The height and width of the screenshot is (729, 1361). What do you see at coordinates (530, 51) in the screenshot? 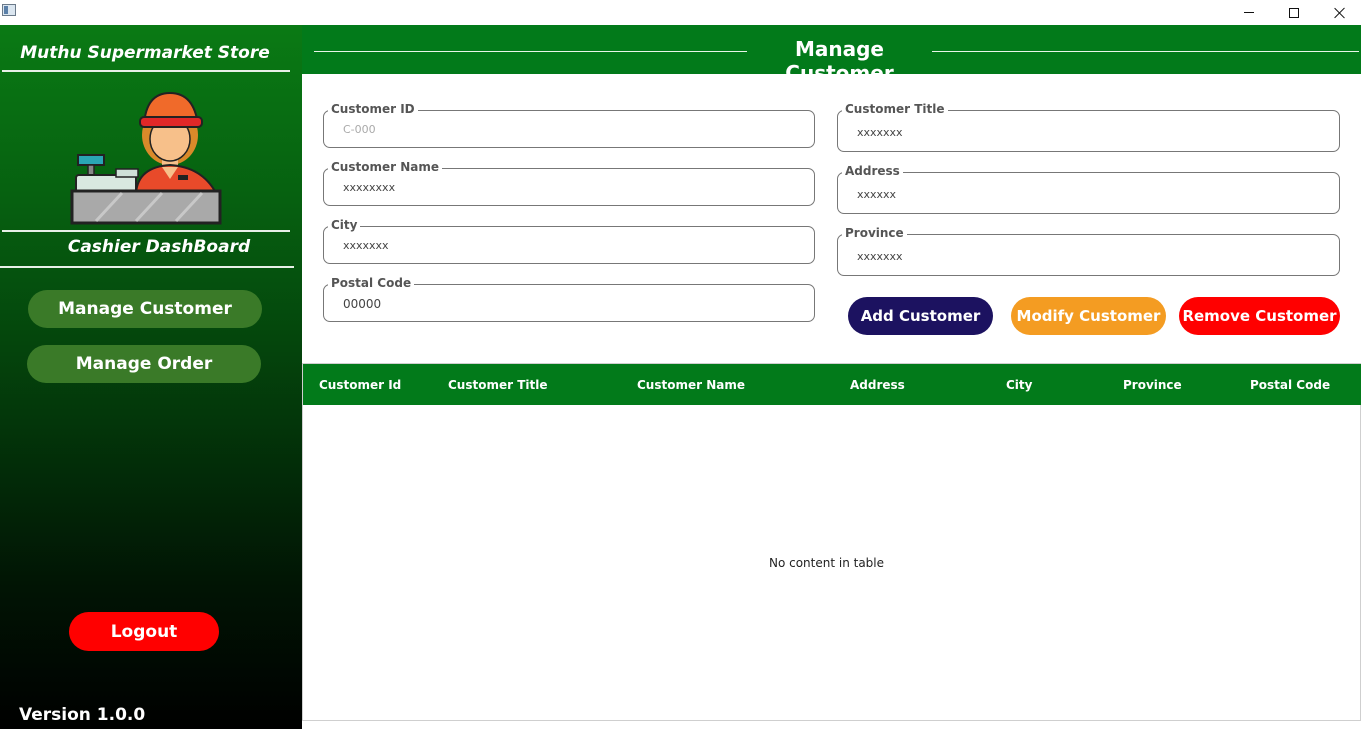
I see `header-divider-left` at bounding box center [530, 51].